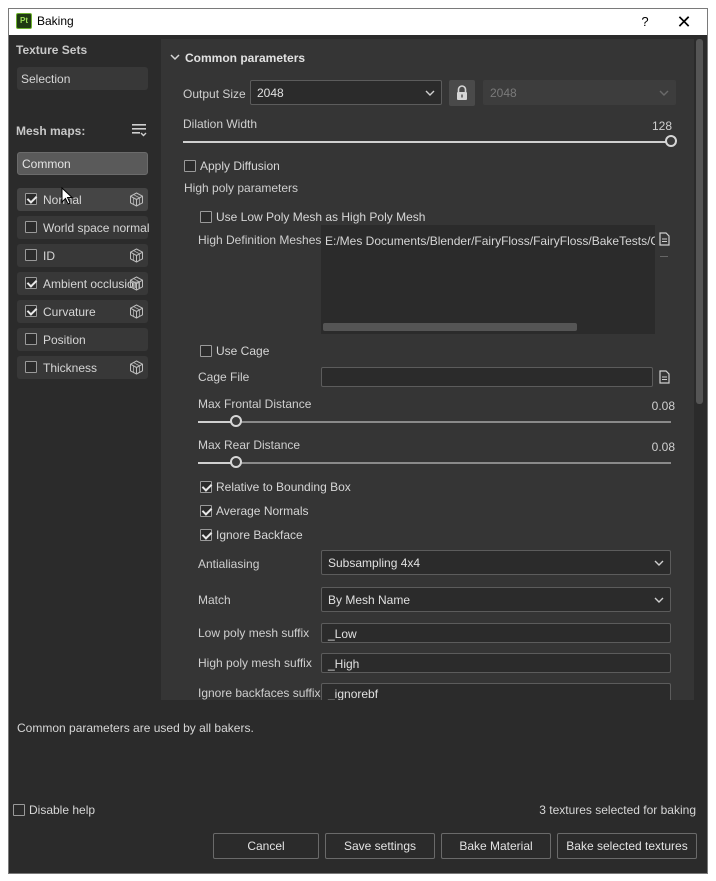 The height and width of the screenshot is (881, 716). What do you see at coordinates (82, 163) in the screenshot?
I see `common-button: Common` at bounding box center [82, 163].